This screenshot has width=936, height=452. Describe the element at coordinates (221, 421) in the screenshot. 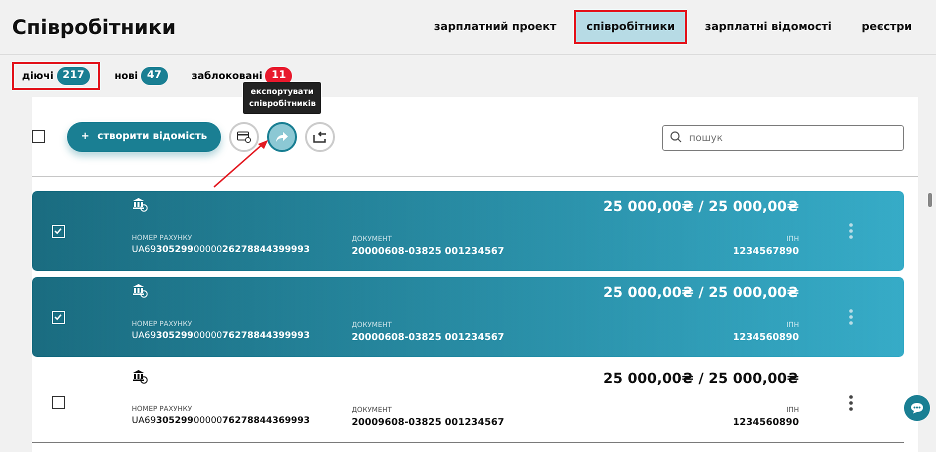

I see `account-number: UA693052990000076278844369993` at that location.